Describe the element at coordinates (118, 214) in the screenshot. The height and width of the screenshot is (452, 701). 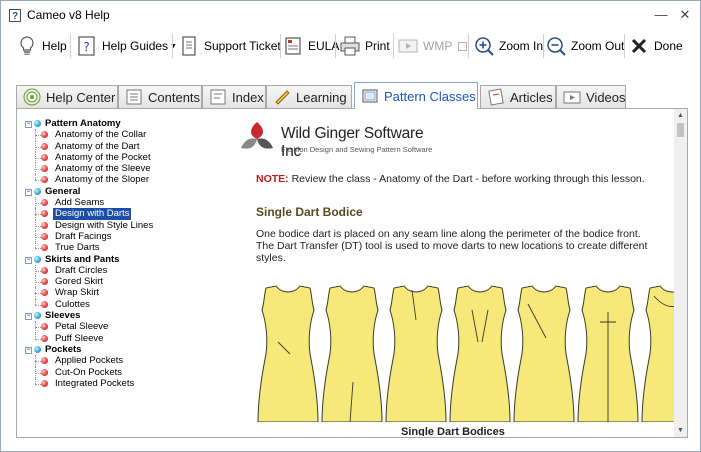
I see `tree-item: Design with Darts` at that location.